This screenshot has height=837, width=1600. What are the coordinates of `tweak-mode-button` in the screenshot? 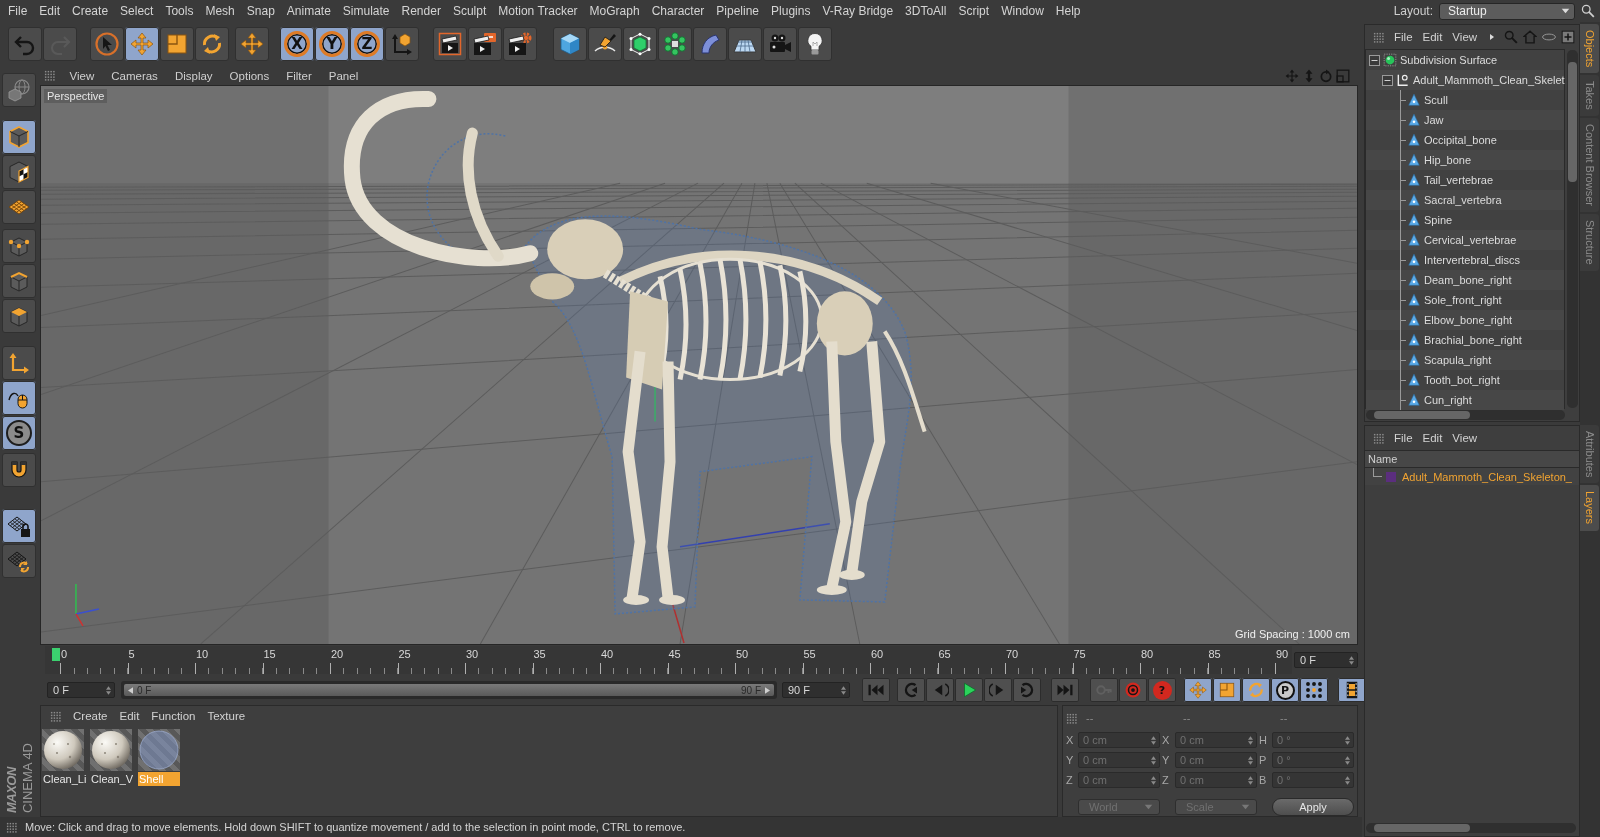 It's located at (19, 398).